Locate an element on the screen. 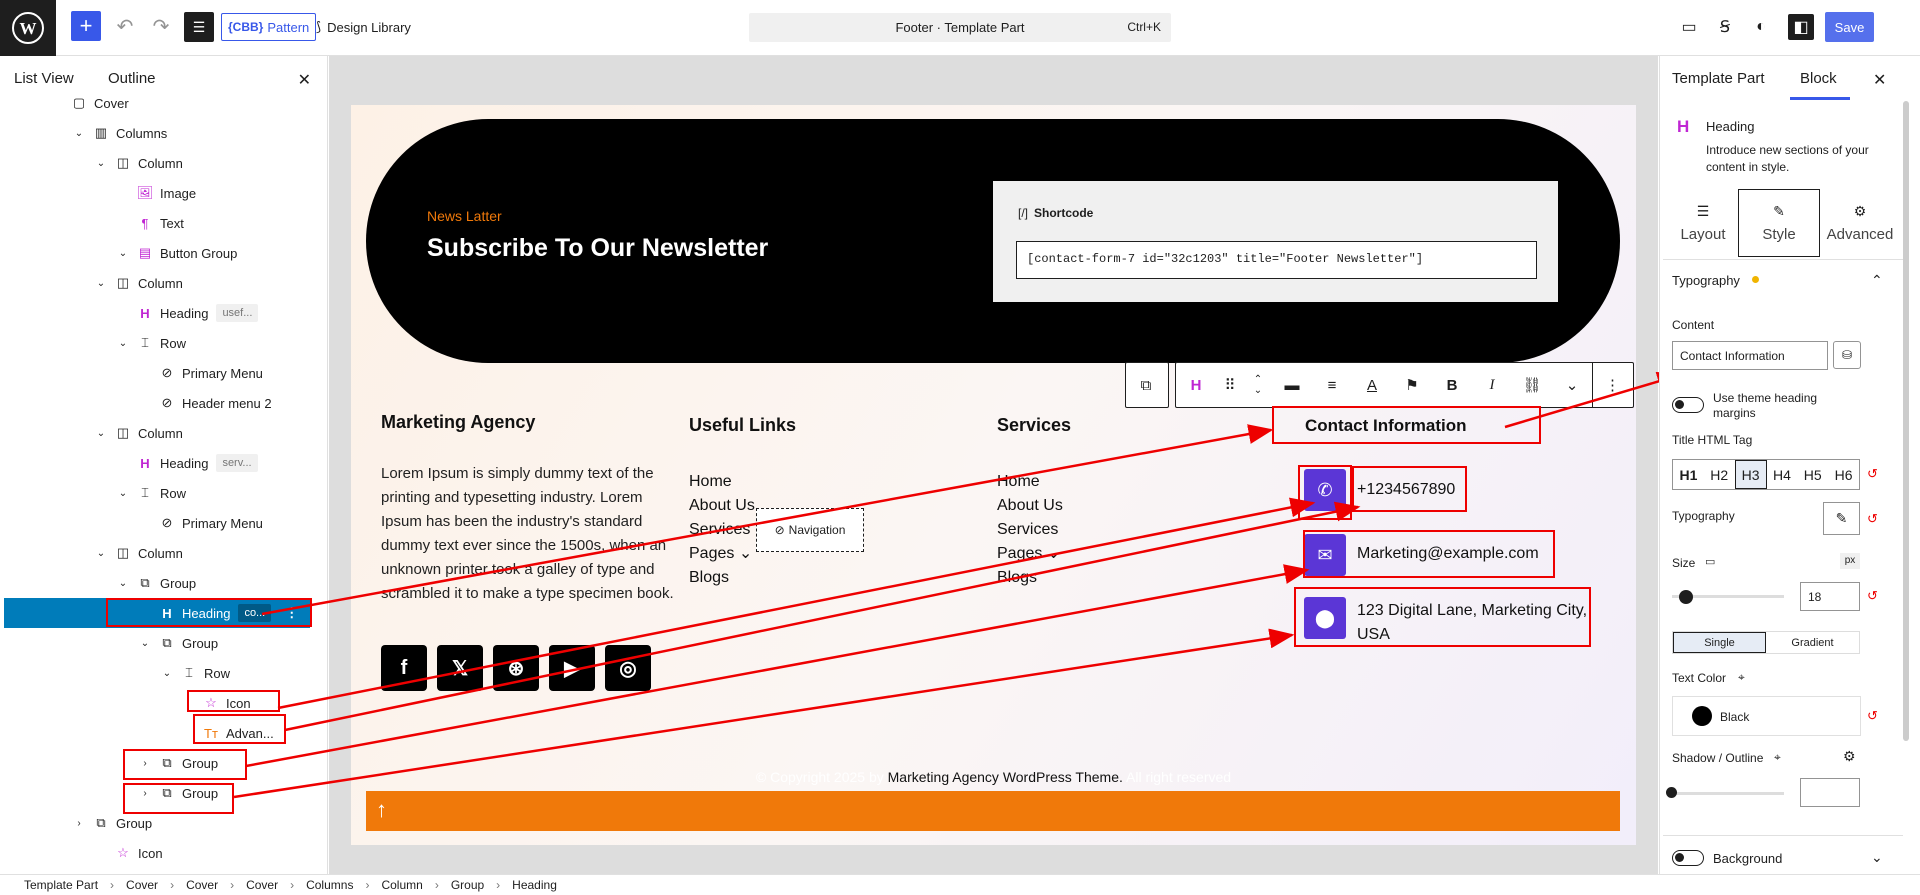 This screenshot has height=895, width=1920. heading-block-icon: H is located at coordinates (1196, 385).